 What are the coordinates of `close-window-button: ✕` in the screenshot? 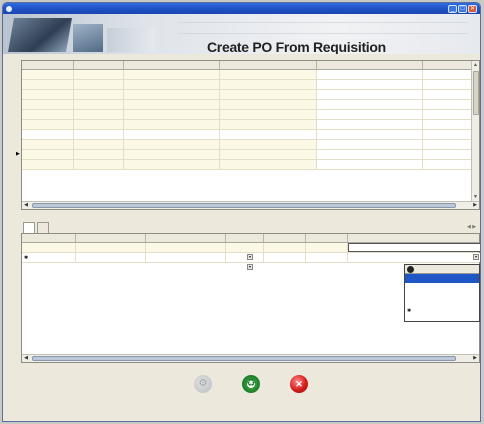 It's located at (472, 8).